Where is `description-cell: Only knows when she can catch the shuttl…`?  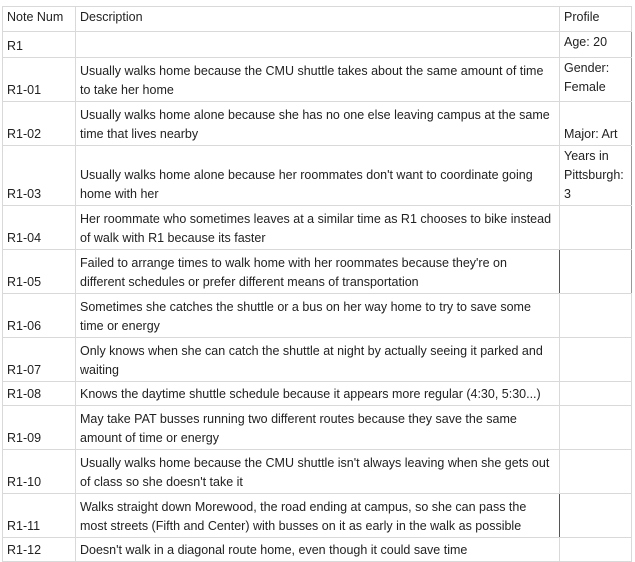 description-cell: Only knows when she can catch the shuttl… is located at coordinates (317, 359).